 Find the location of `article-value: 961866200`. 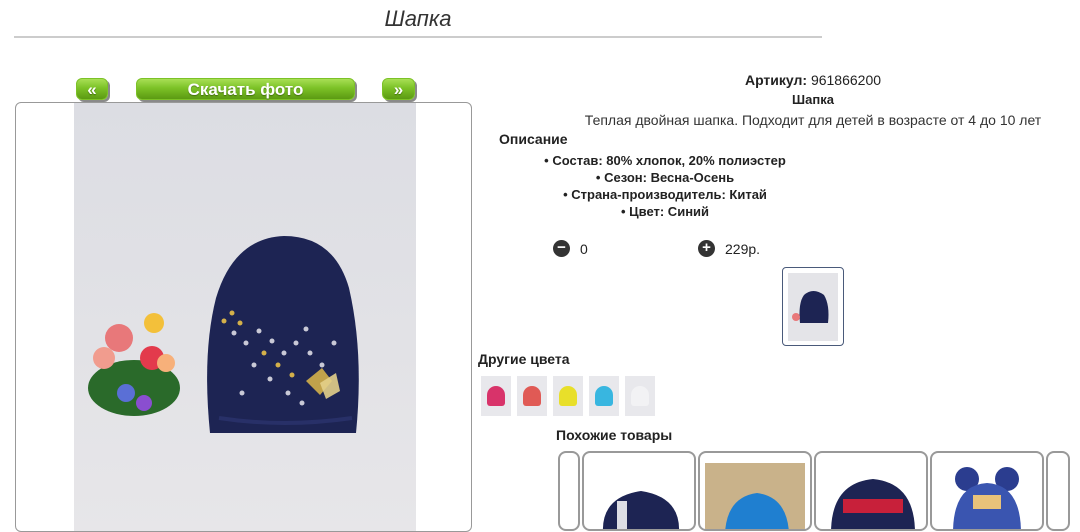

article-value: 961866200 is located at coordinates (846, 80).